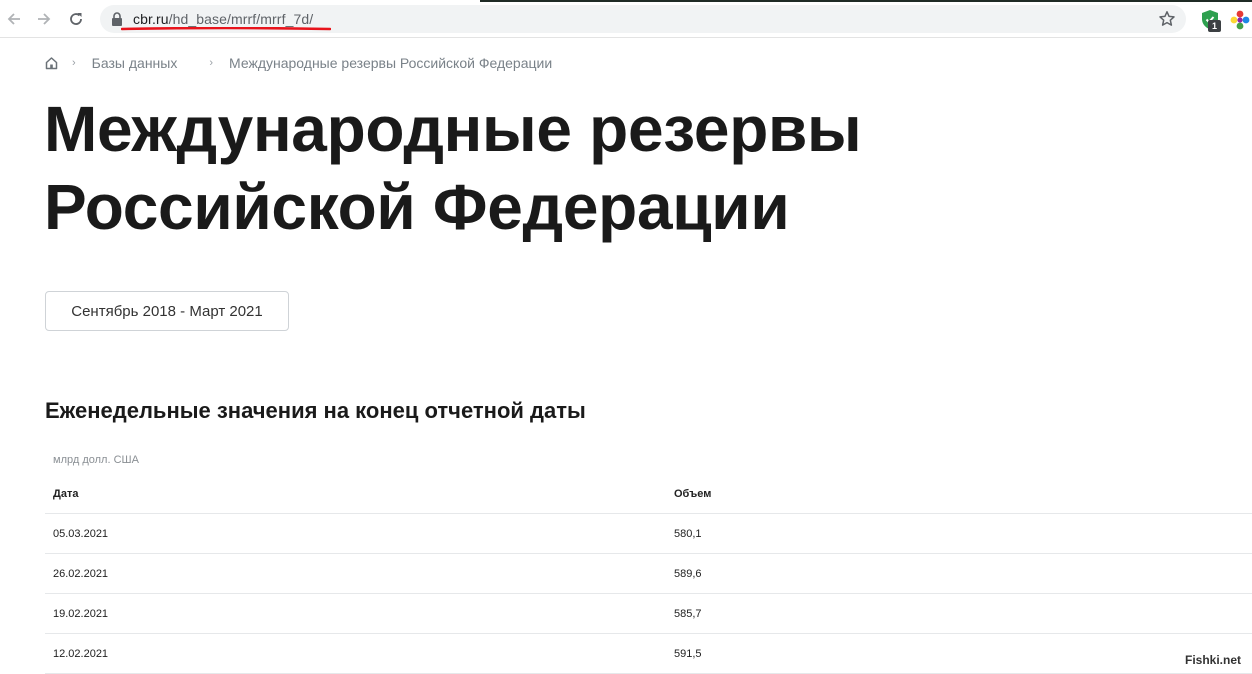 The height and width of the screenshot is (674, 1252). Describe the element at coordinates (81, 614) in the screenshot. I see `cell-date: 19.02.2021` at that location.